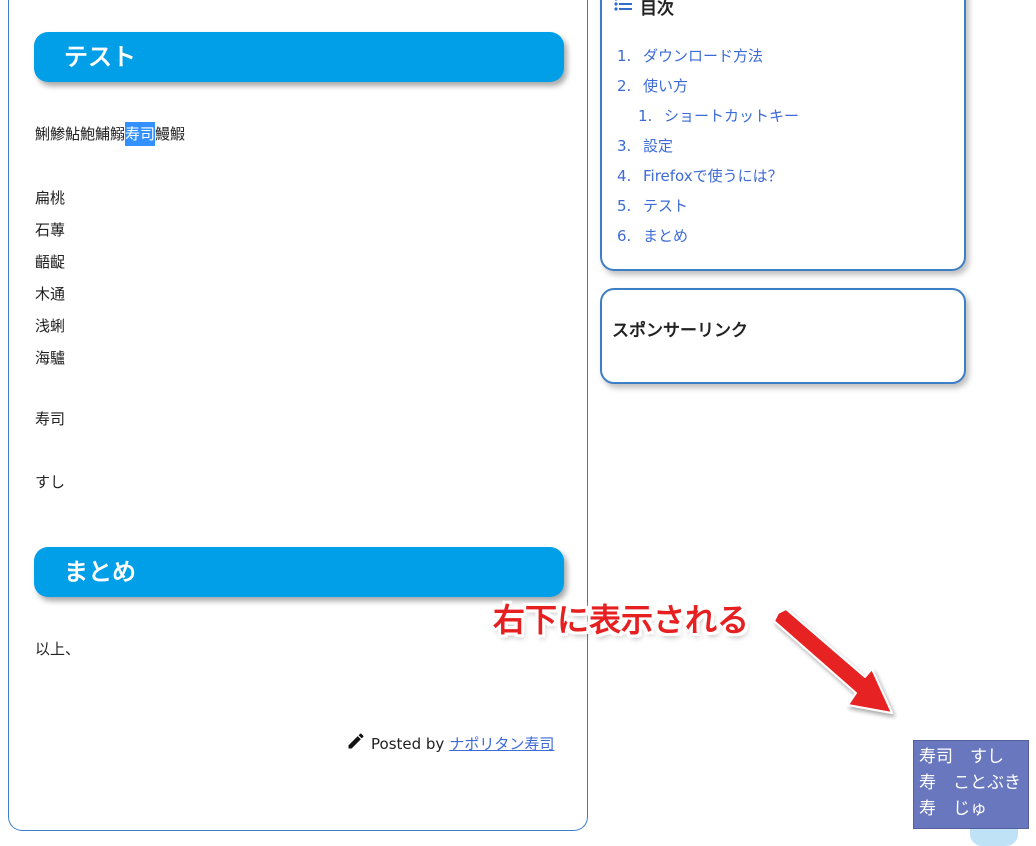  I want to click on author-link: ナポリタン寿司, so click(501, 744).